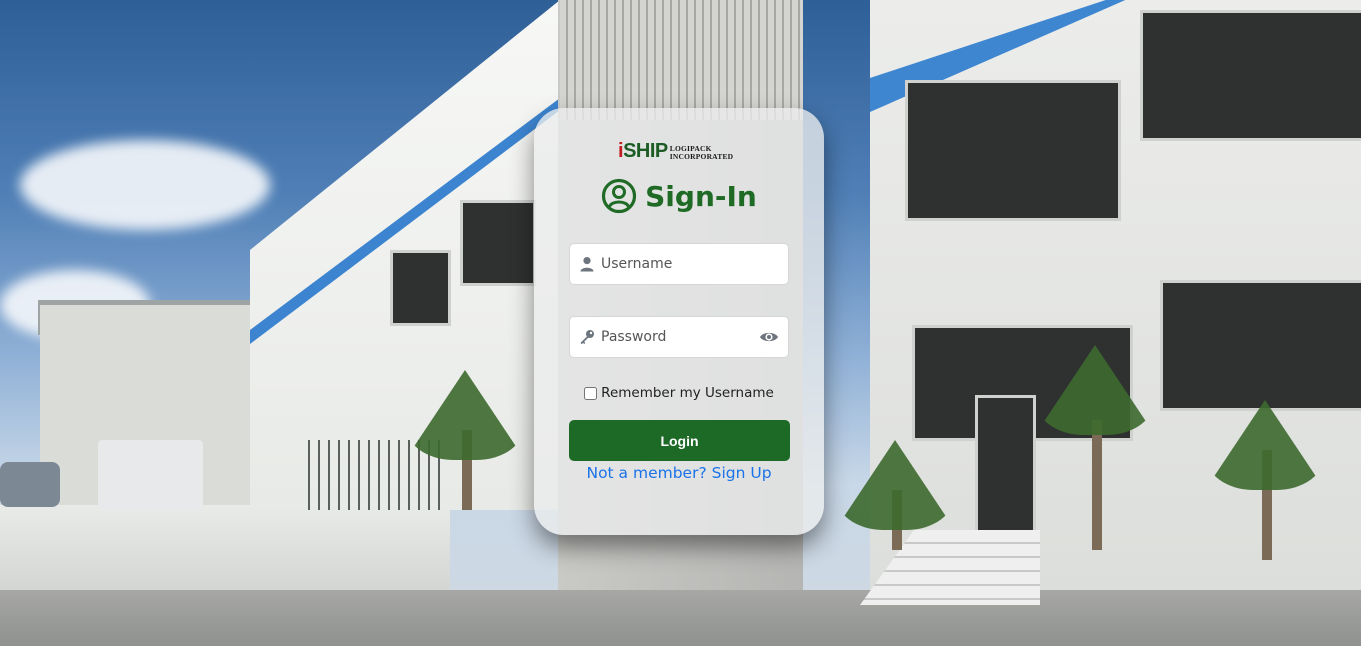 Image resolution: width=1361 pixels, height=646 pixels. What do you see at coordinates (150, 475) in the screenshot?
I see `truck` at bounding box center [150, 475].